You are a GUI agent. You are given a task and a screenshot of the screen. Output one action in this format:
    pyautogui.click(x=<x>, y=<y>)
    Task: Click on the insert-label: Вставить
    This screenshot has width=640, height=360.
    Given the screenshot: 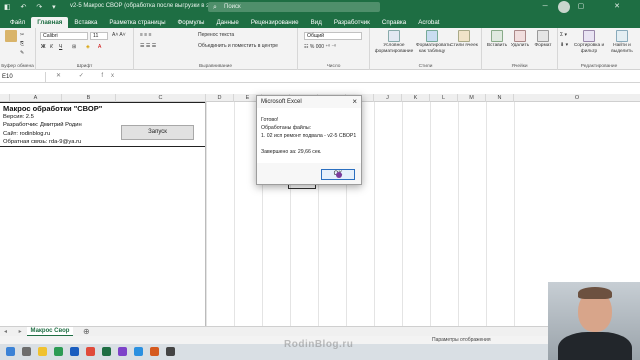 What is the action you would take?
    pyautogui.click(x=497, y=45)
    